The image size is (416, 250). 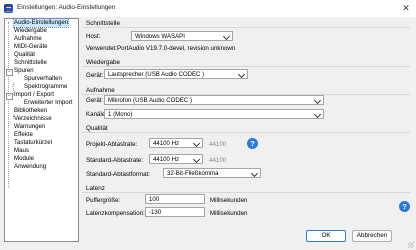 I want to click on latenzkompensation-unit: Millisekunden, so click(x=229, y=213).